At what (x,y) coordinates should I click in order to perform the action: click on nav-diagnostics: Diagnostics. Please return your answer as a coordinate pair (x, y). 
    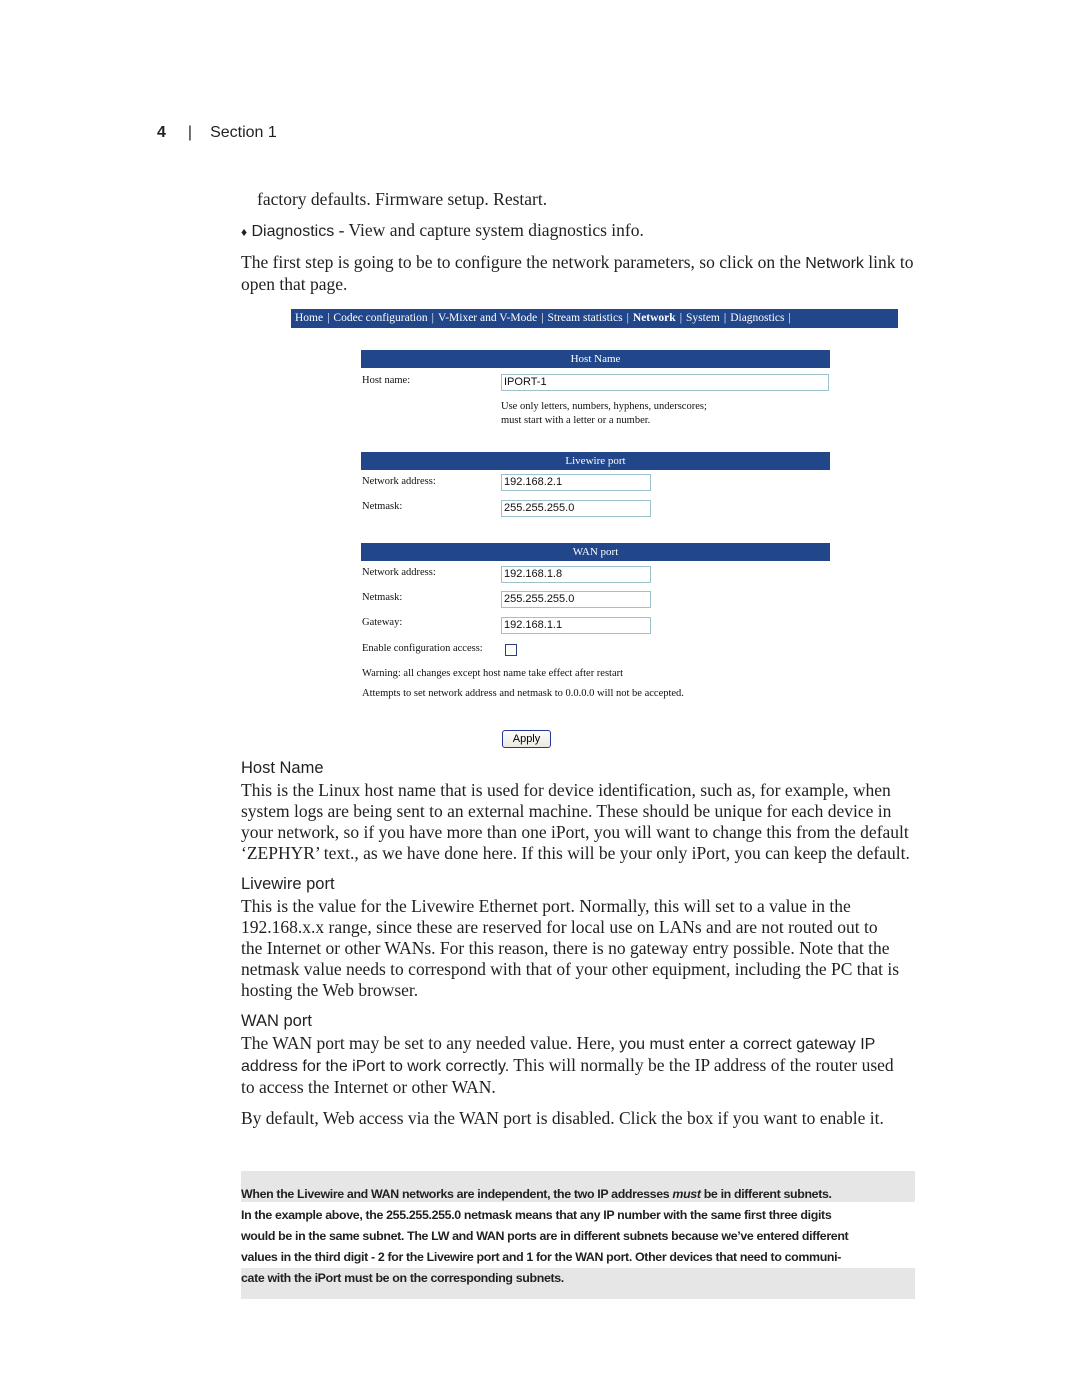
    Looking at the image, I should click on (757, 318).